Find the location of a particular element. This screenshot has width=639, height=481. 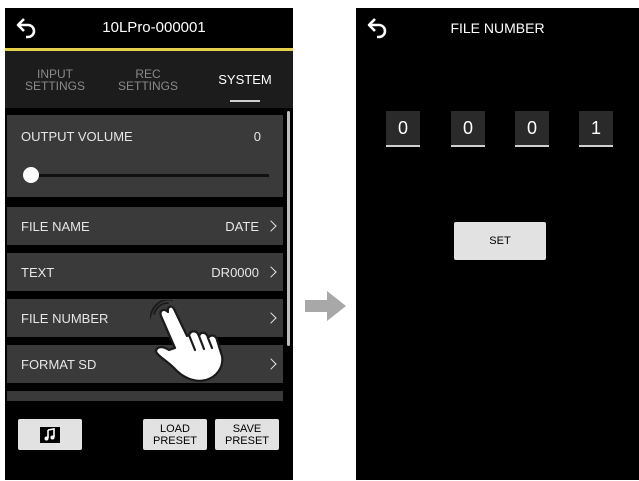

file-name-label: FILE NAME is located at coordinates (55, 226).